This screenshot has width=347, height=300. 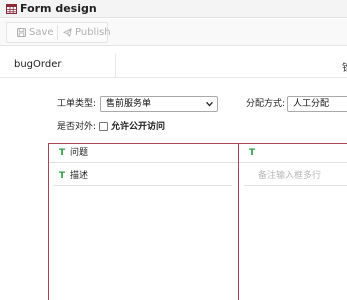 I want to click on ticket-type-label: 工单类型:, so click(x=77, y=104).